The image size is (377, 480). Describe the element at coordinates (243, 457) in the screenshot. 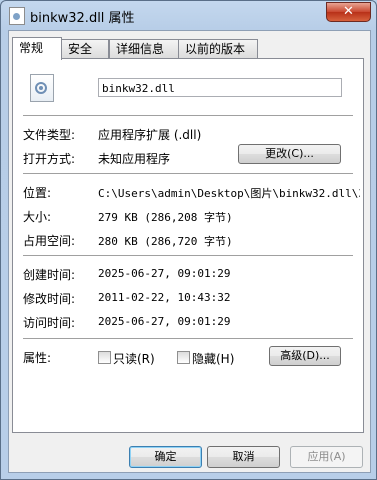

I see `cancel-button: 取消` at that location.